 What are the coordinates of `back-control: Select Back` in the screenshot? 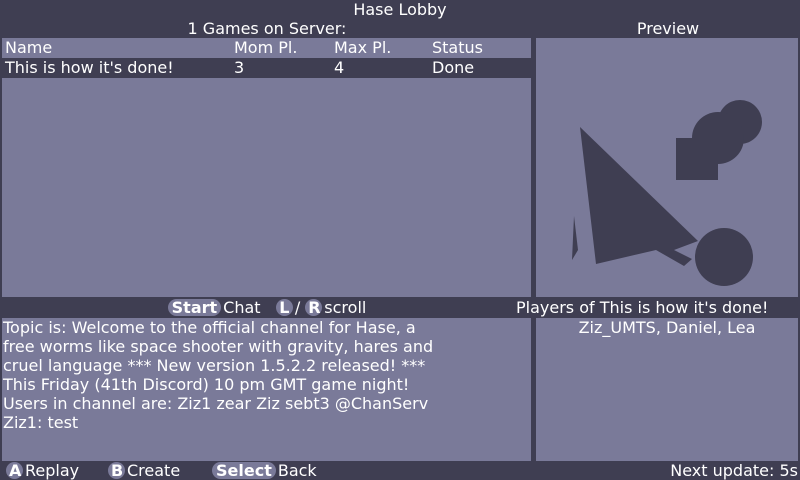 It's located at (264, 470).